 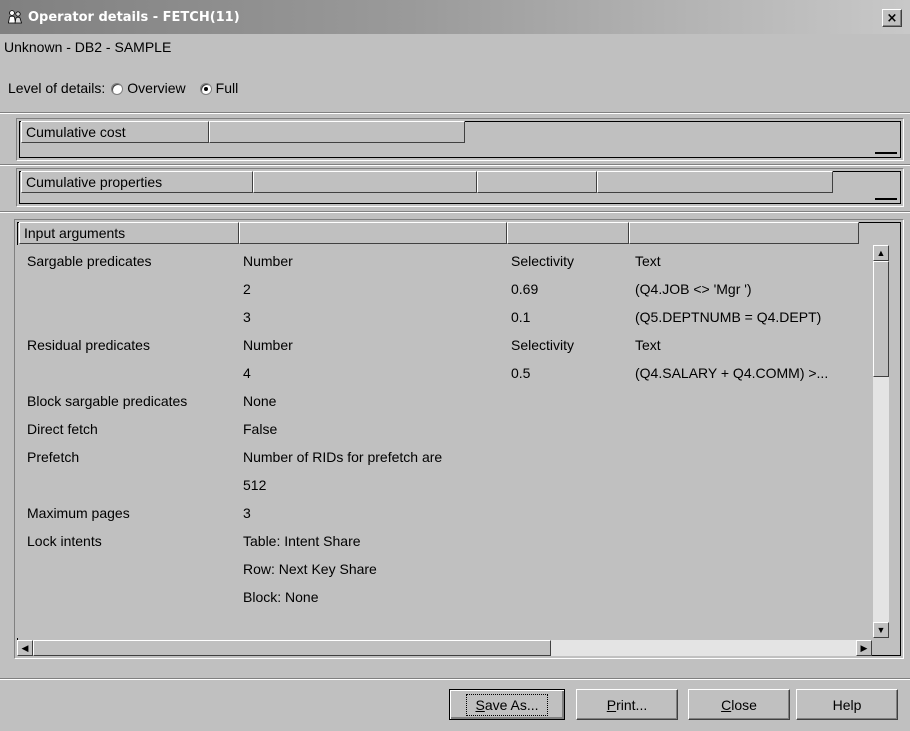 I want to click on help-label: Help, so click(x=847, y=704).